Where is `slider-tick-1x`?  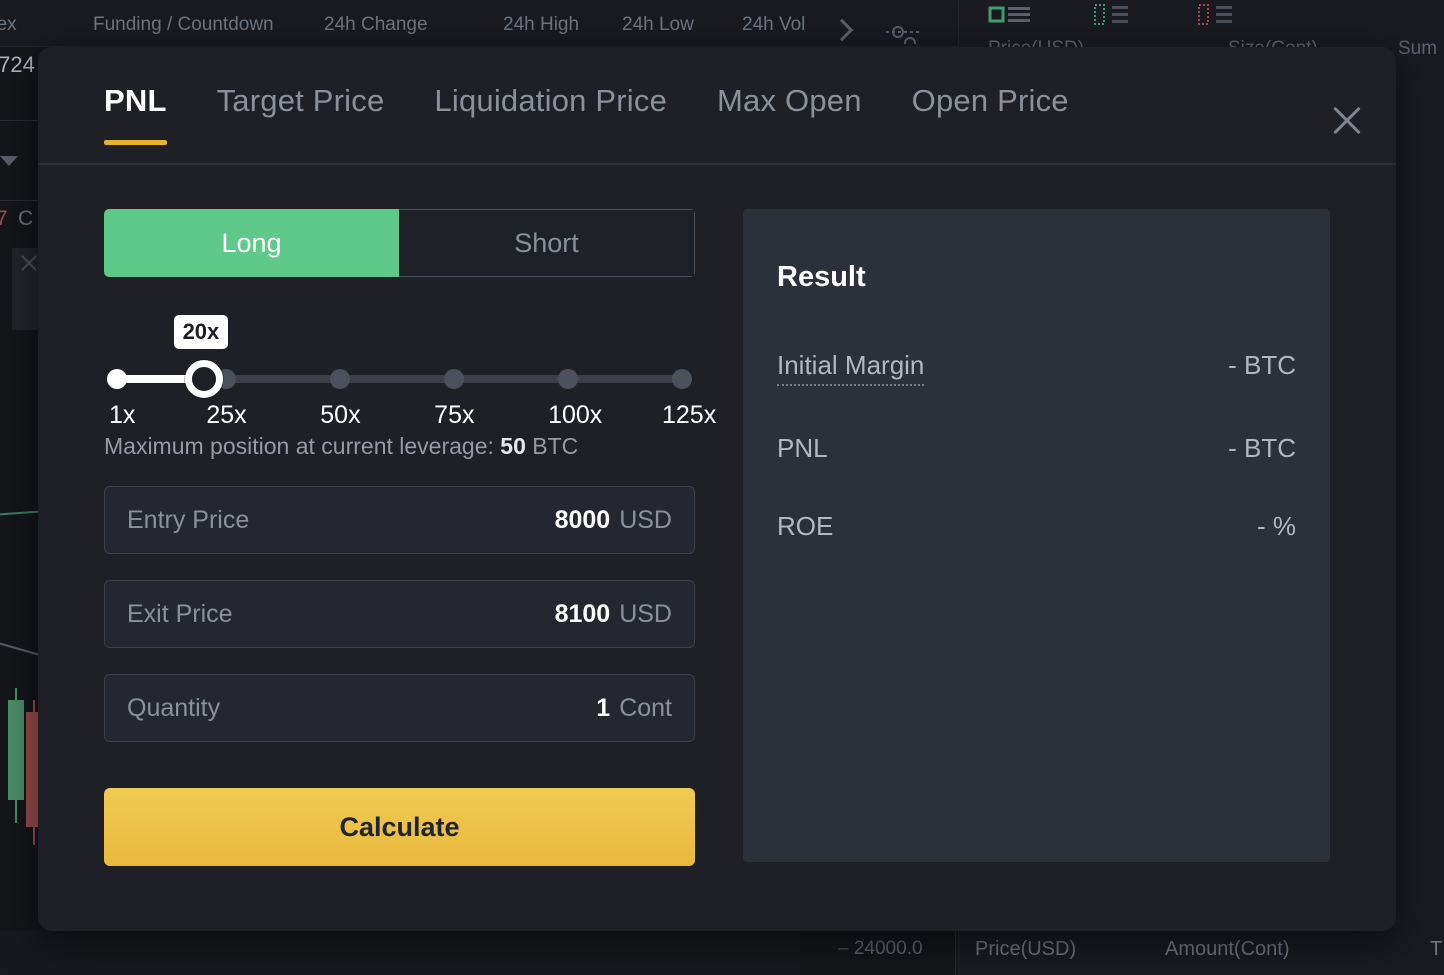 slider-tick-1x is located at coordinates (117, 379).